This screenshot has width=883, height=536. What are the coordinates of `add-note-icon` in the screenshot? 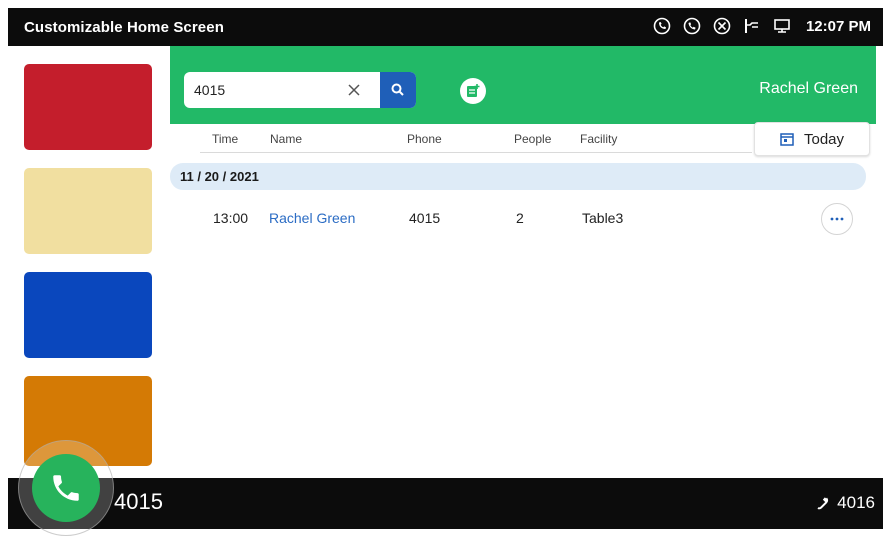 It's located at (473, 90).